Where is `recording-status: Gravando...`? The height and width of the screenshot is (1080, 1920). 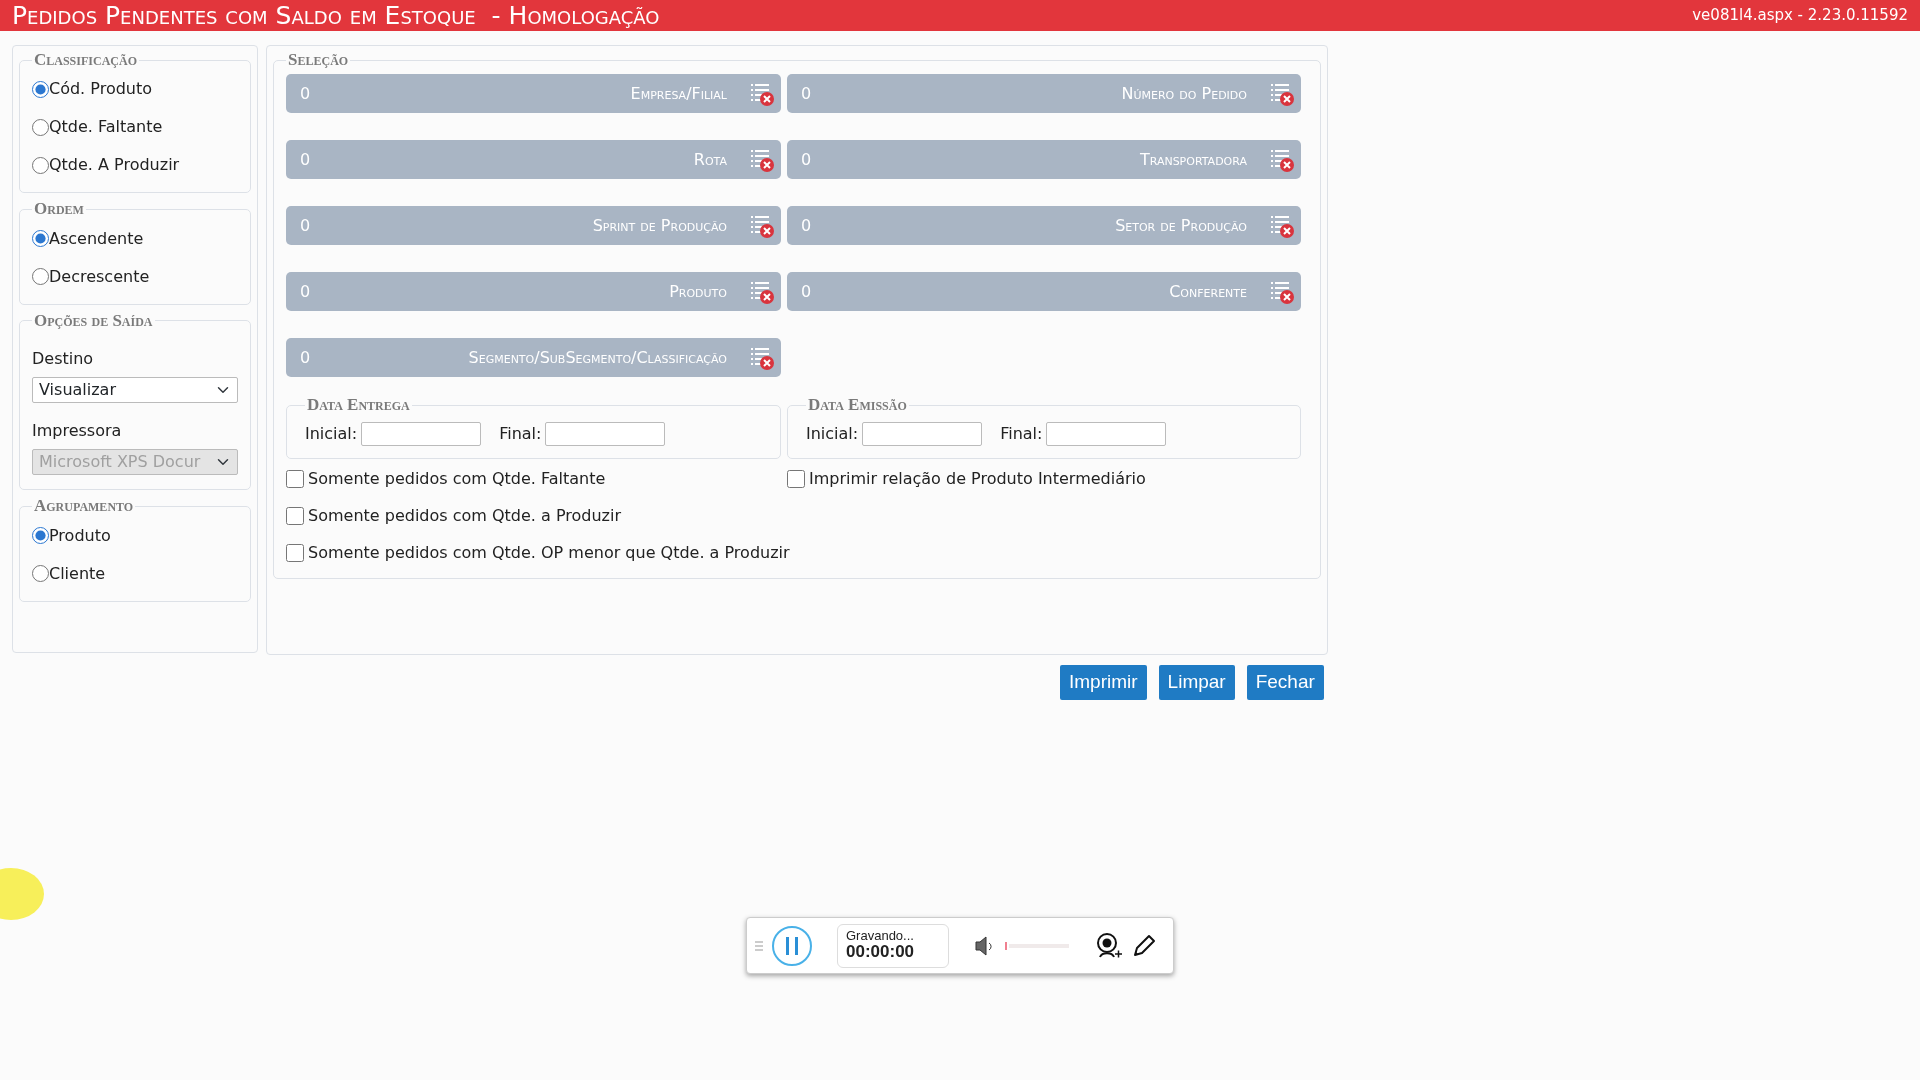
recording-status: Gravando... is located at coordinates (880, 936).